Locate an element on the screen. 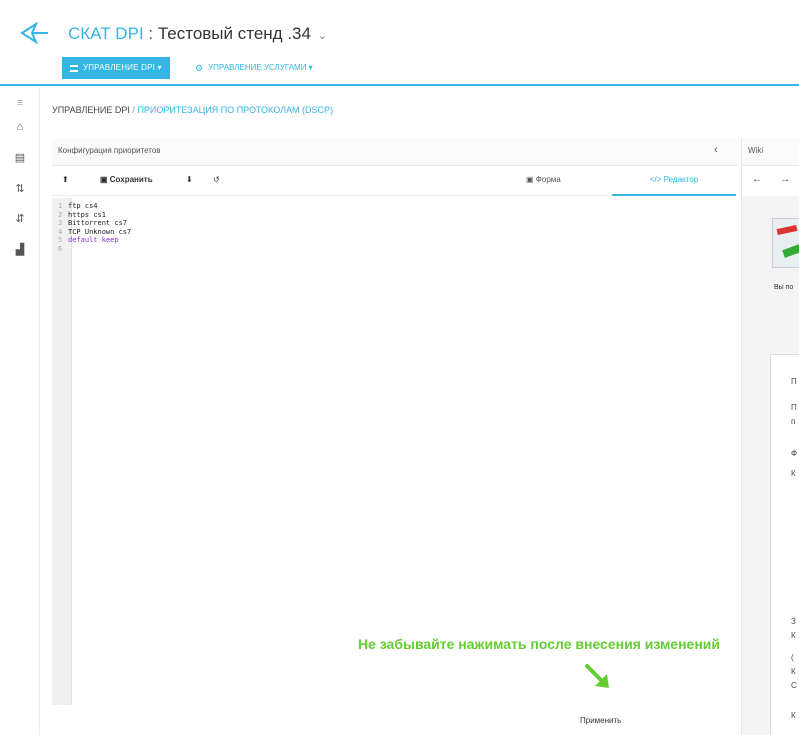 The height and width of the screenshot is (735, 799). panel-header: Конфигурация приоритетов ‹ is located at coordinates (394, 152).